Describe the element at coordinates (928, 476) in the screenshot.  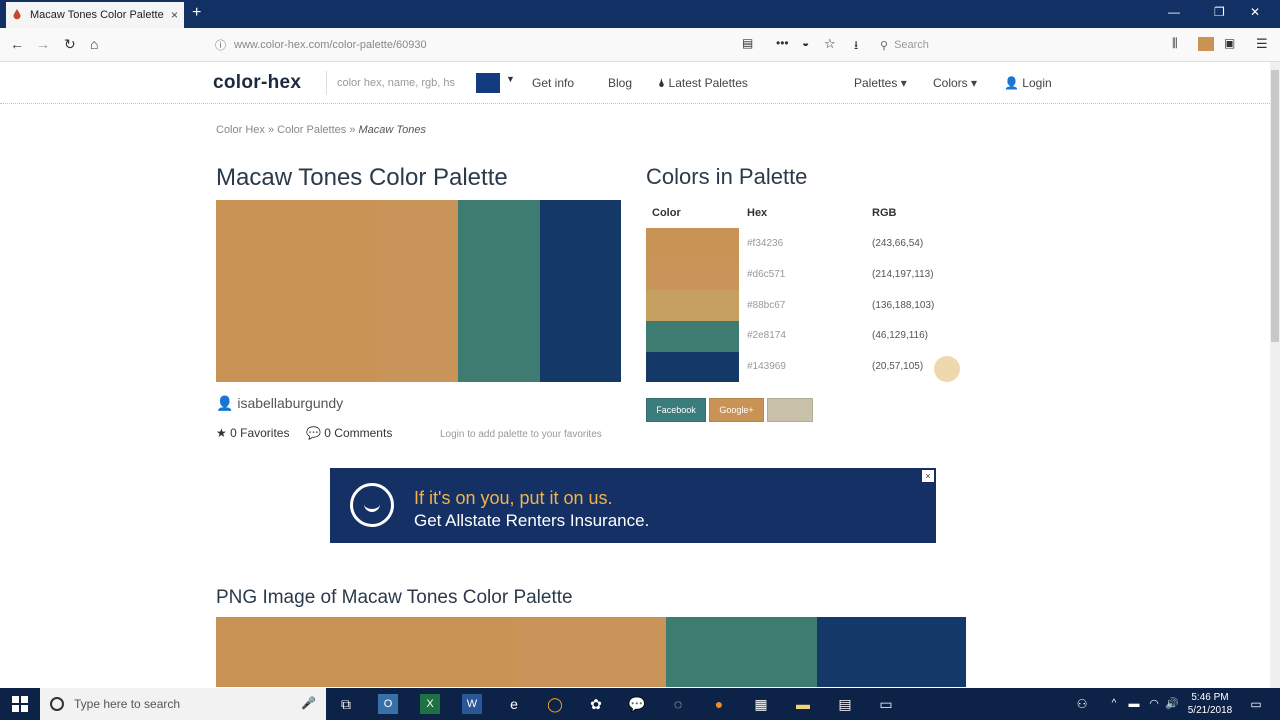
I see `ad-close-icon: ×` at that location.